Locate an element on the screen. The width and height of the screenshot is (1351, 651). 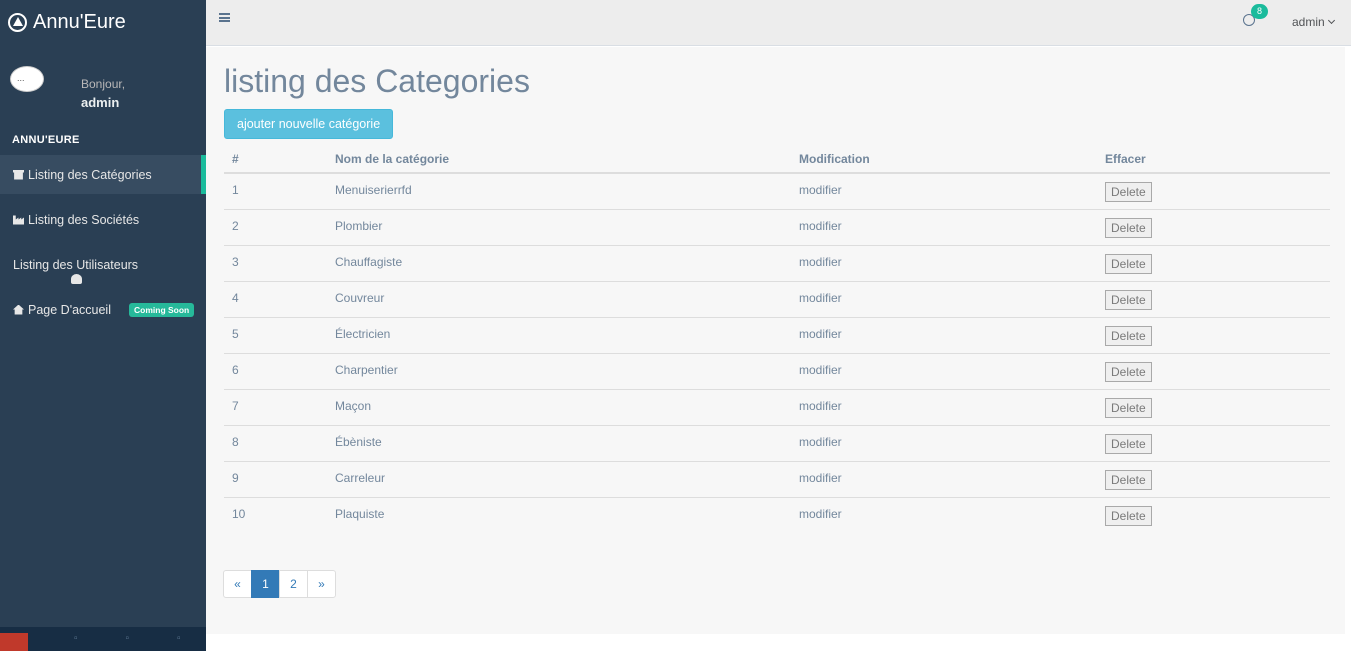
fullscreen-icon: ▫ is located at coordinates (76, 639).